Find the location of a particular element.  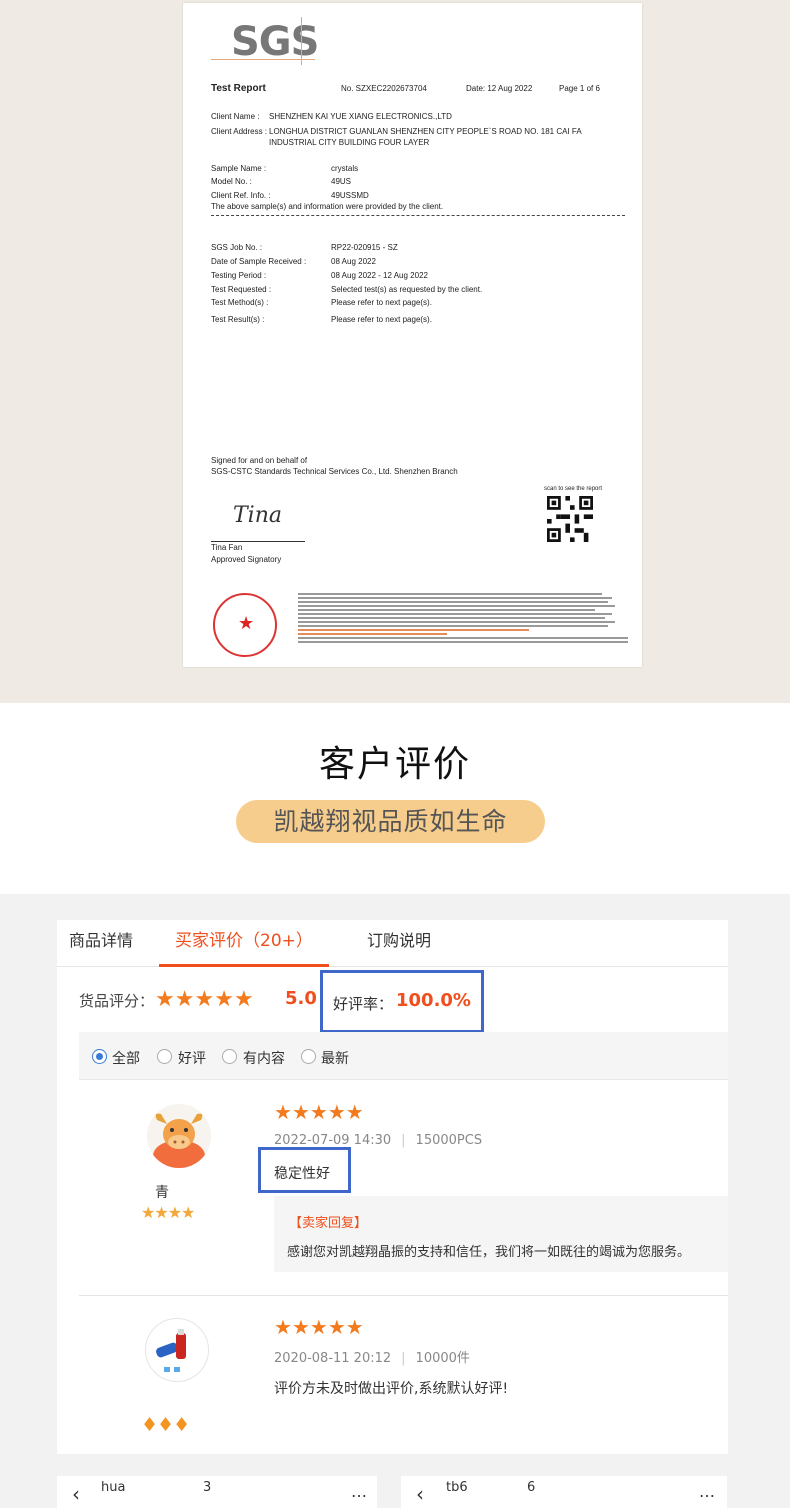

sample-name-label: Sample Name : is located at coordinates (239, 168).